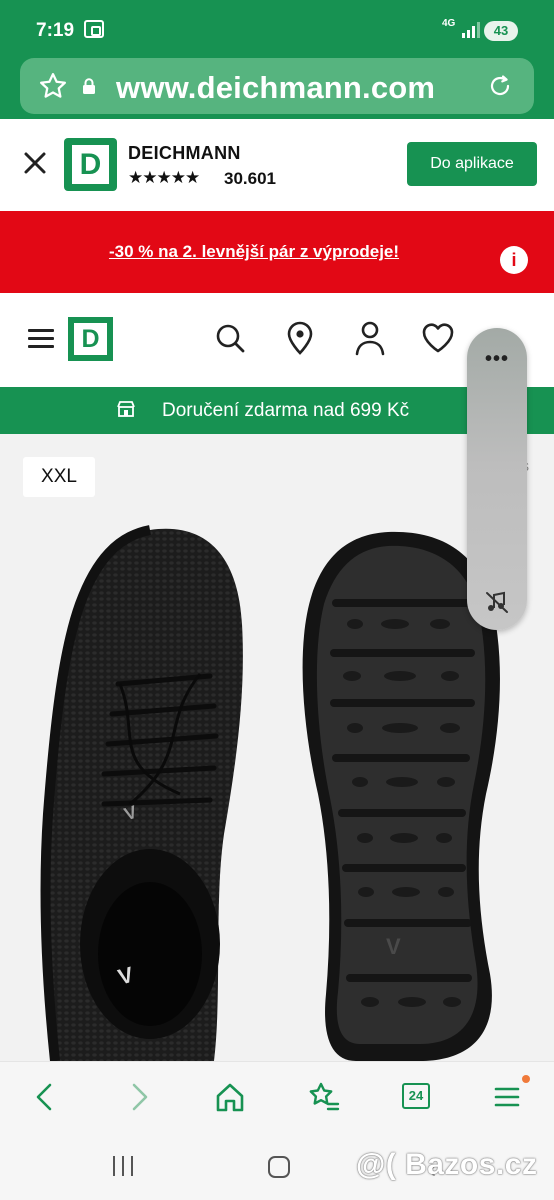 This screenshot has height=1200, width=554. What do you see at coordinates (472, 164) in the screenshot?
I see `open-app-button: Do aplikace` at bounding box center [472, 164].